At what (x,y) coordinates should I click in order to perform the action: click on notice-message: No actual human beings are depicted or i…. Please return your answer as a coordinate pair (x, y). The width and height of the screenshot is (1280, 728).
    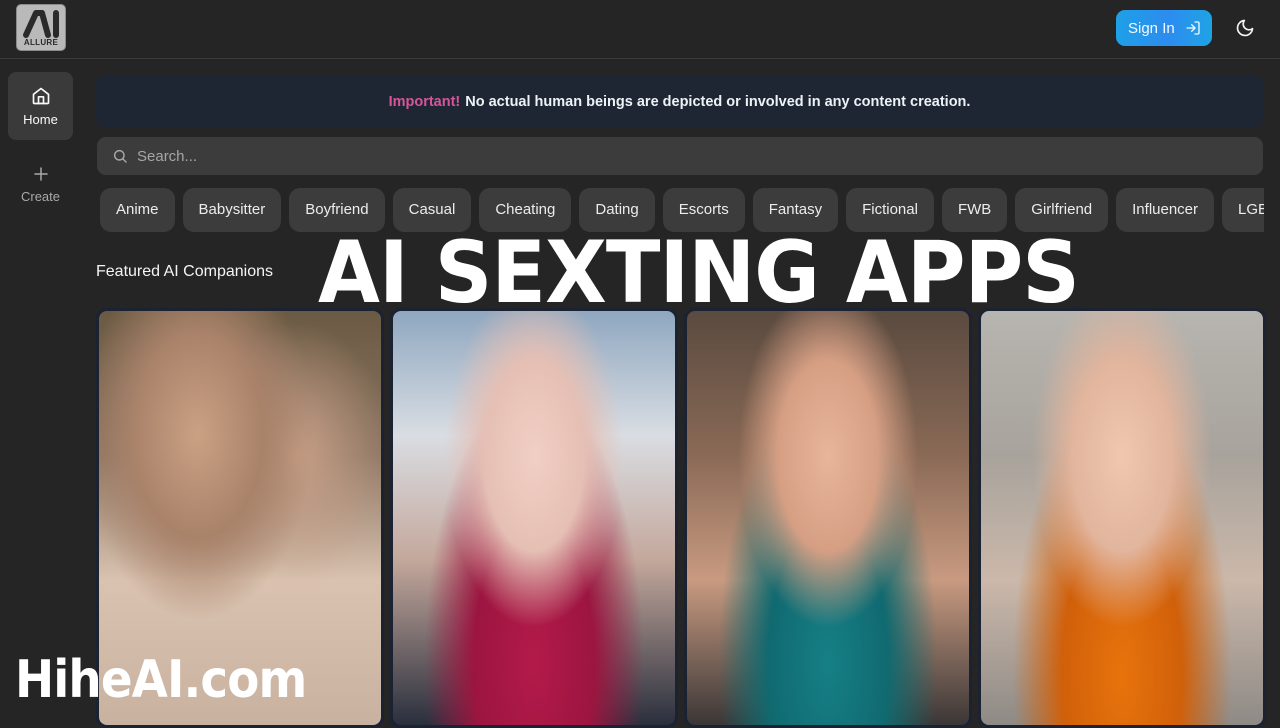
    Looking at the image, I should click on (718, 101).